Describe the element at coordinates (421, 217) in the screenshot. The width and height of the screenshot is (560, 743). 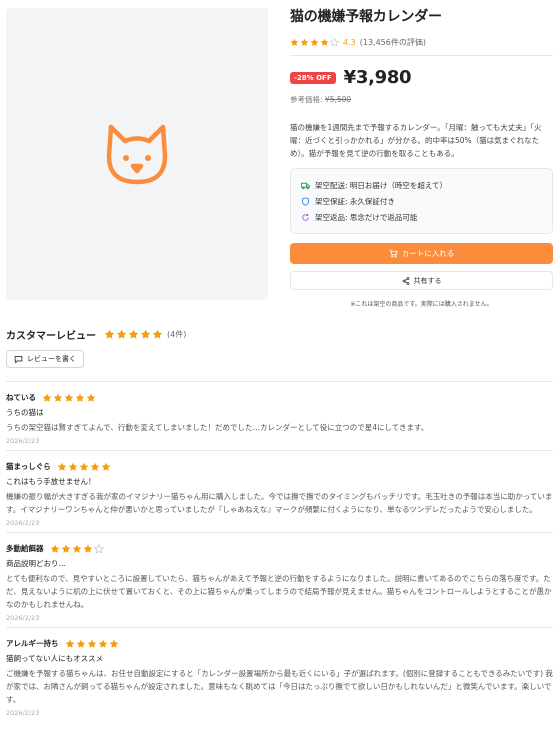
I see `feature-returns: 架空返品: 思念だけで返品可能` at that location.